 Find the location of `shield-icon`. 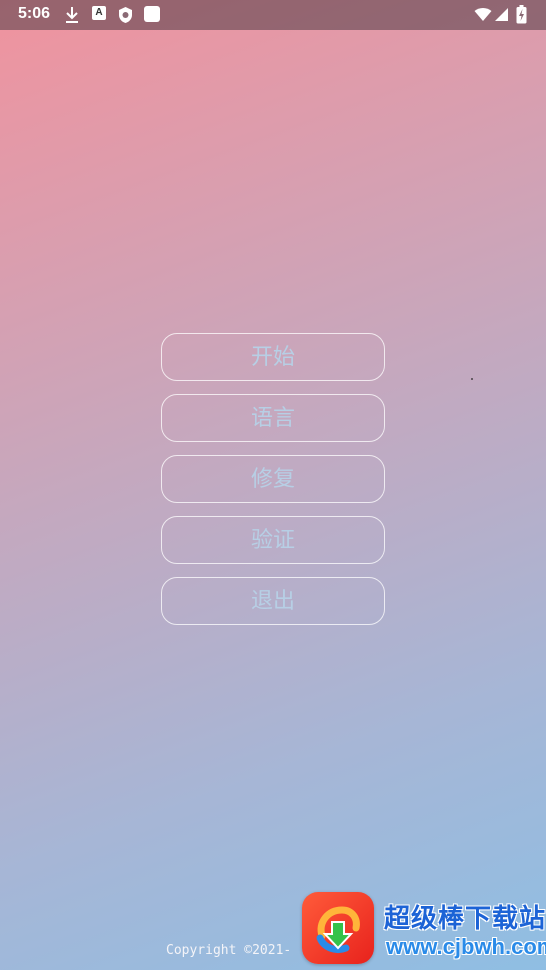

shield-icon is located at coordinates (125, 15).